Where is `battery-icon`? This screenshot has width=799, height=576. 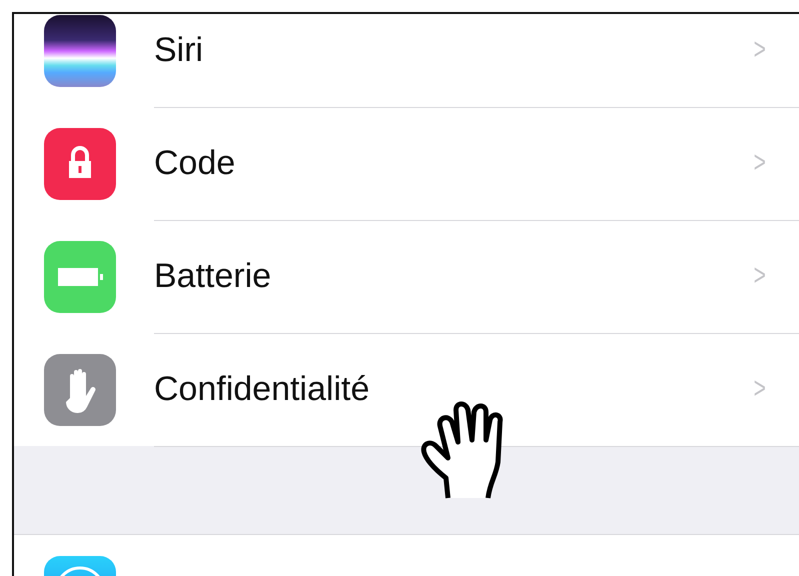
battery-icon is located at coordinates (80, 276).